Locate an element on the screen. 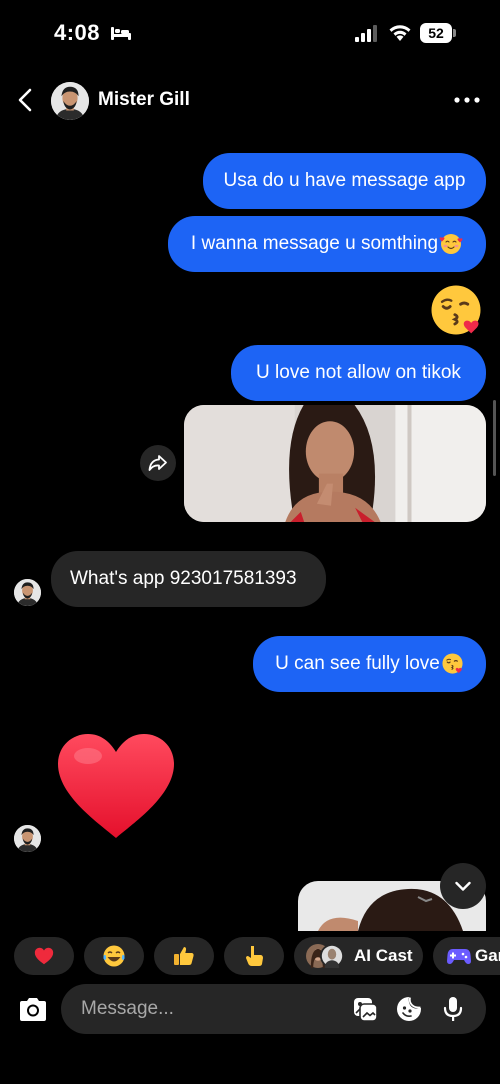  status-bar: 4:08 52 is located at coordinates (250, 34).